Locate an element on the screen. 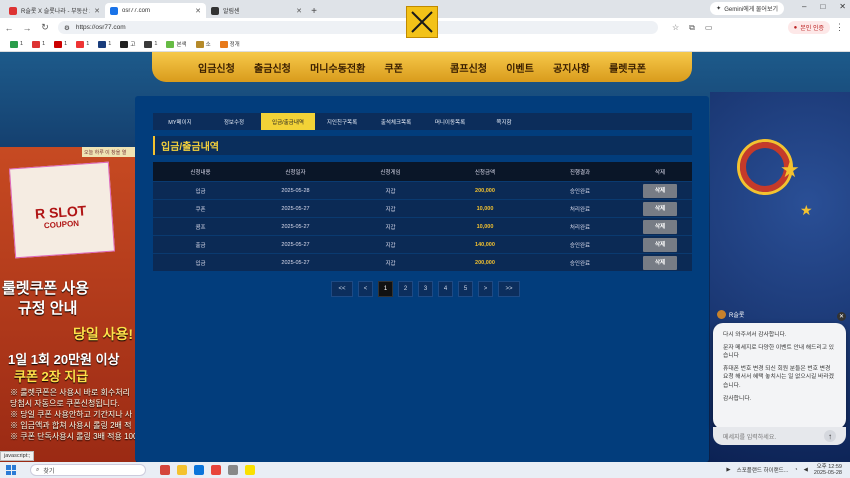  wifi-icon: ◔ is located at coordinates (795, 470).